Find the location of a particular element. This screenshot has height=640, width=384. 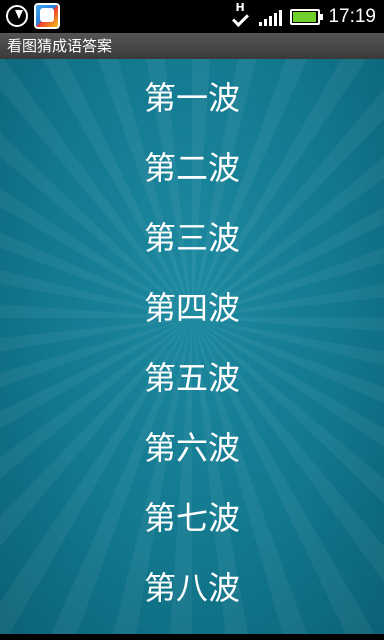

wave-item-1: 第一波 is located at coordinates (192, 96).